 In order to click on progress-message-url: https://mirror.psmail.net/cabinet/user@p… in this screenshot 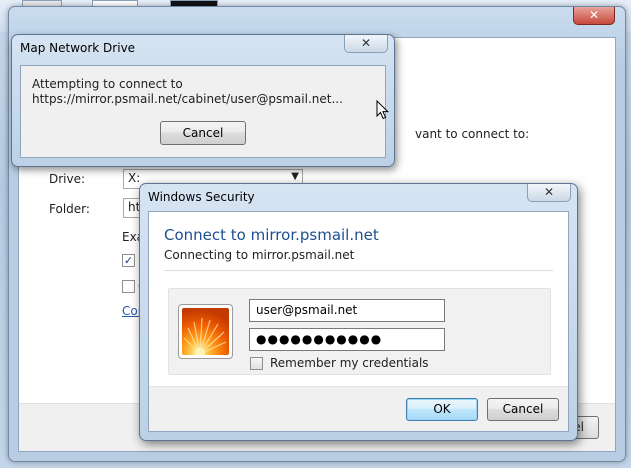, I will do `click(187, 99)`.